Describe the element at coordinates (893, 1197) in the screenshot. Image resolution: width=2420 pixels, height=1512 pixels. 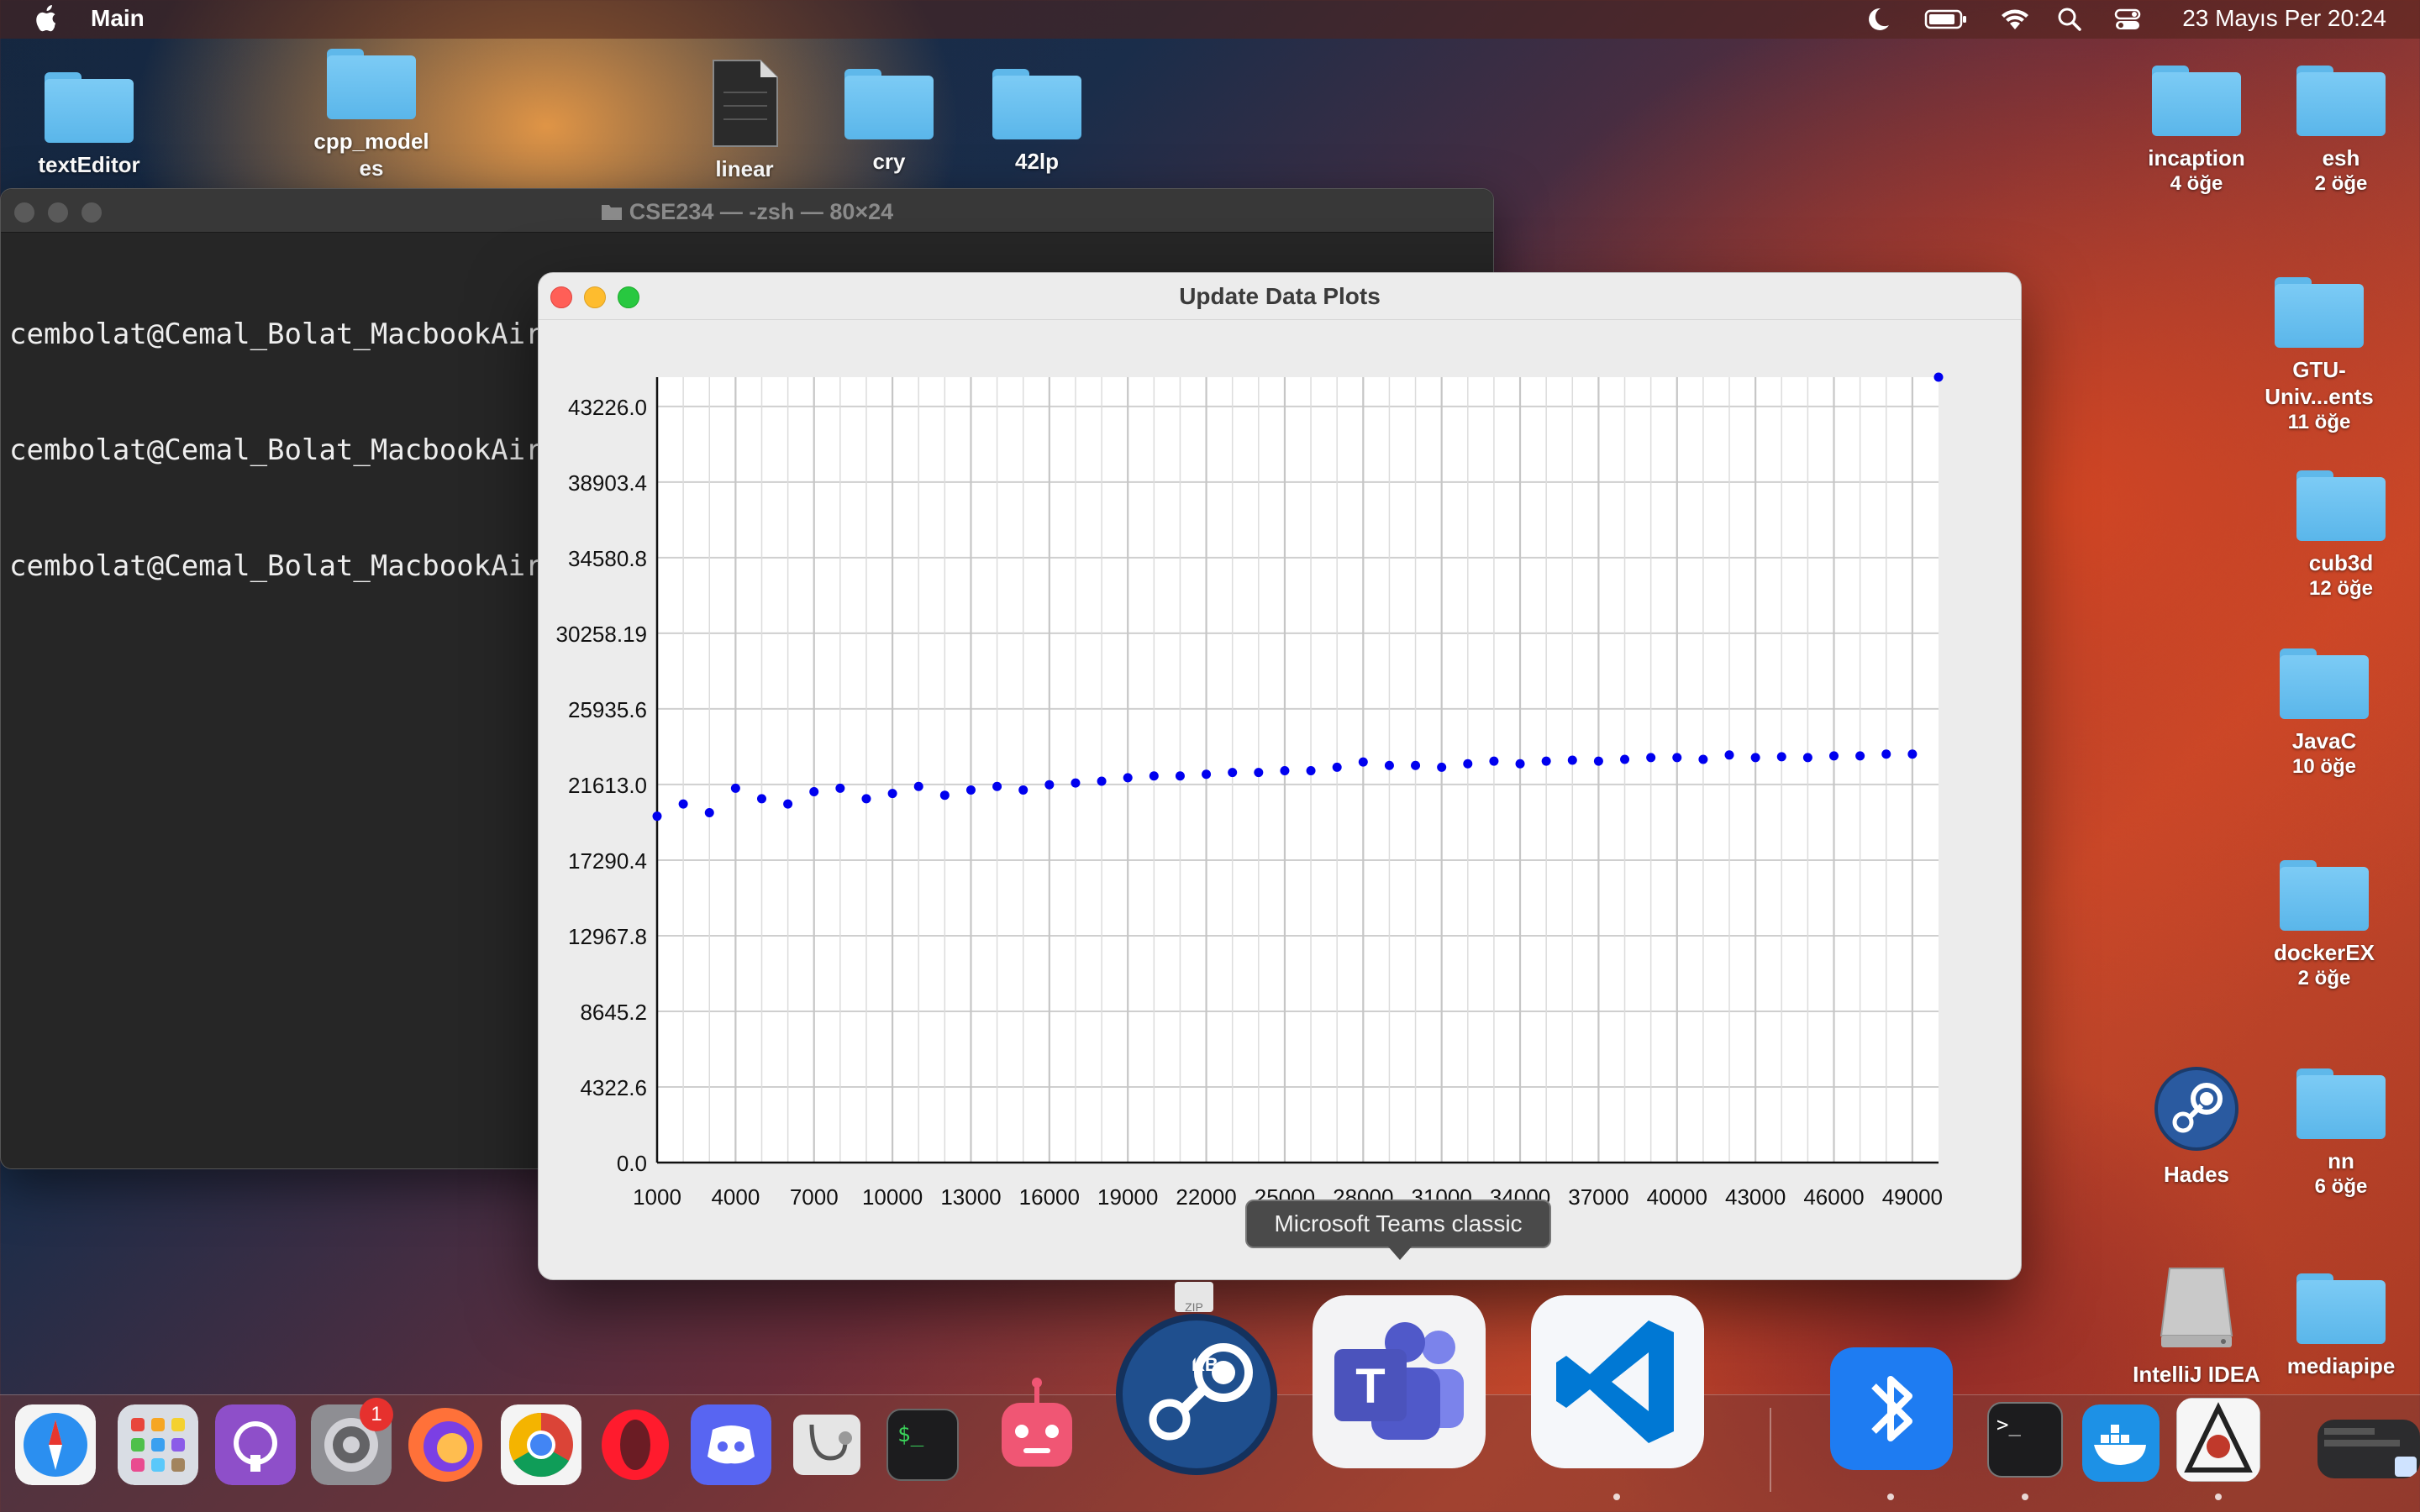
I see `x-tick-label: 10000` at that location.